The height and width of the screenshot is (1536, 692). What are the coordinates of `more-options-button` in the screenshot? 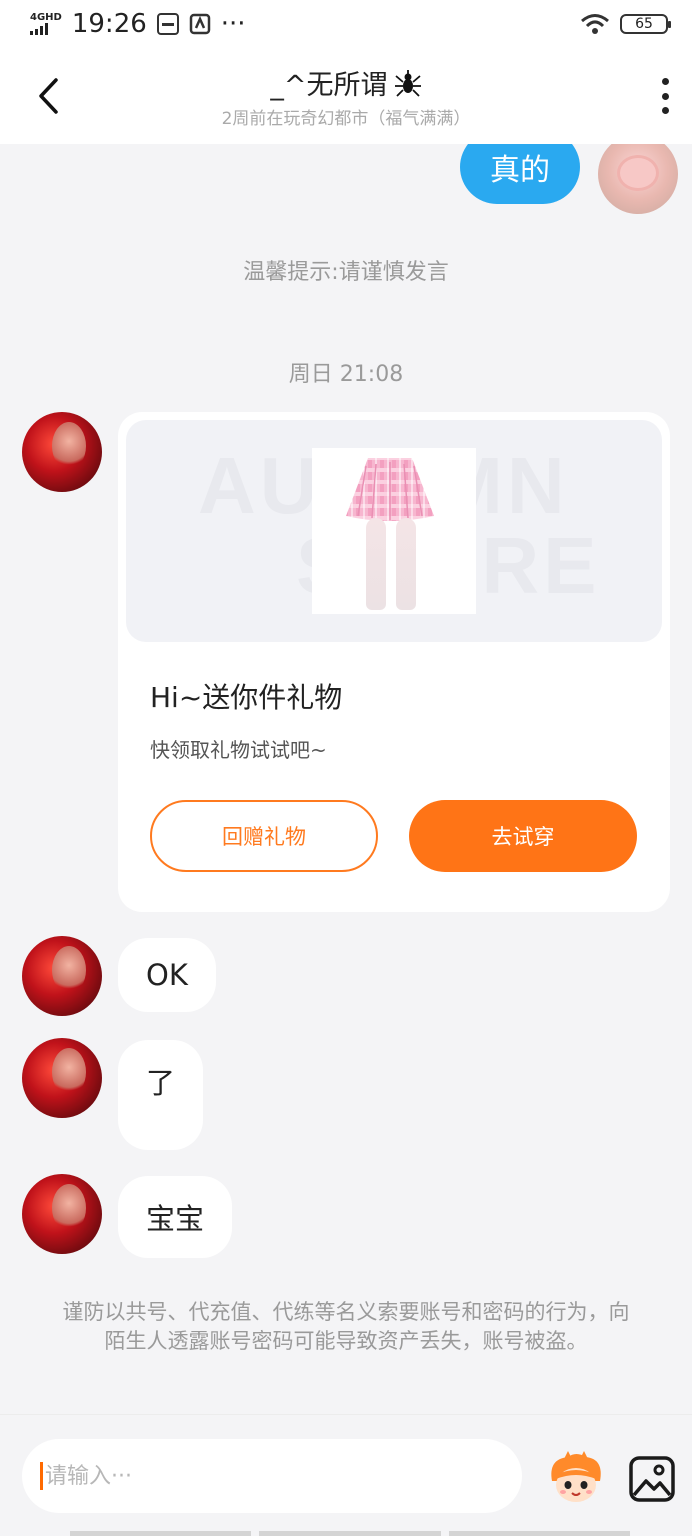 It's located at (665, 96).